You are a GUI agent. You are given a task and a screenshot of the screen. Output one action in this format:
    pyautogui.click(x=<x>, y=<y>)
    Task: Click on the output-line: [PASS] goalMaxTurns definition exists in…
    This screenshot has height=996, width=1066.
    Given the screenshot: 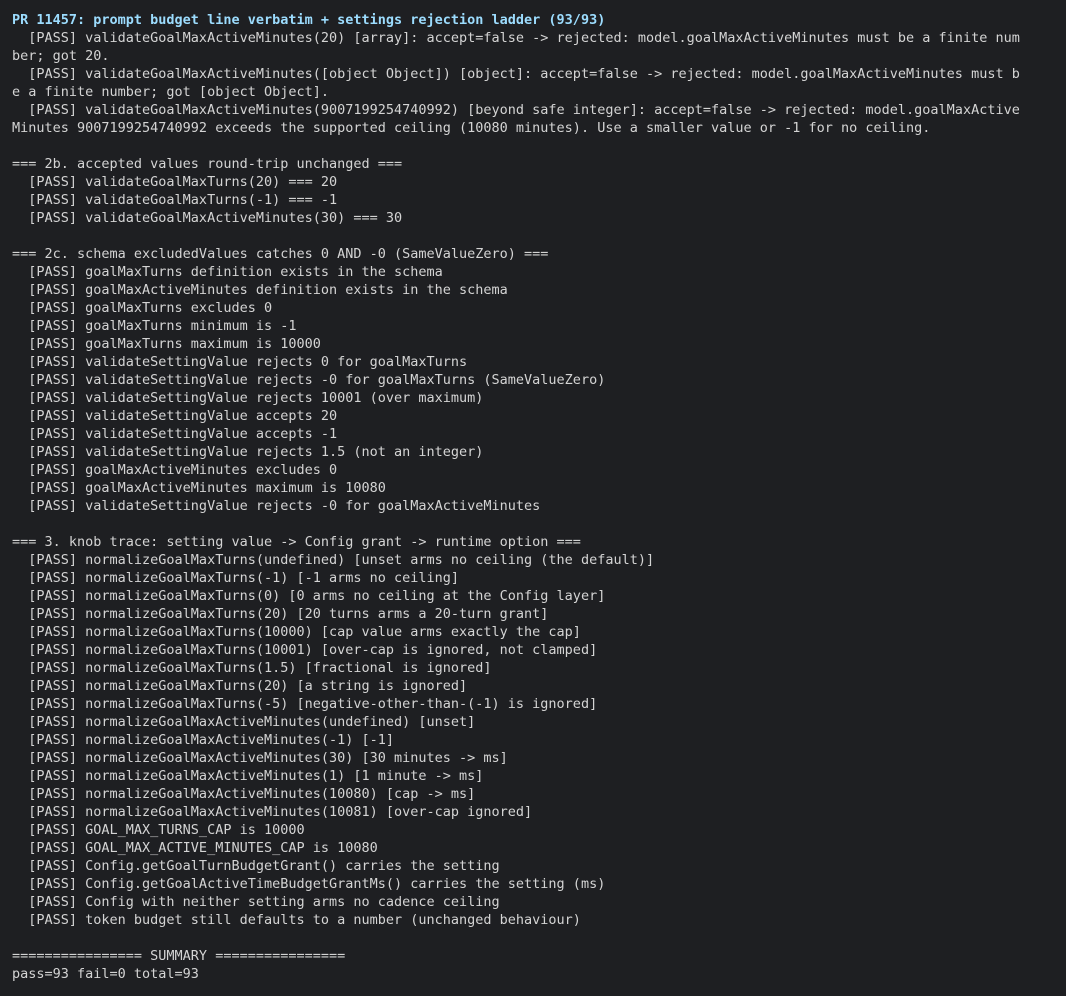 What is the action you would take?
    pyautogui.click(x=227, y=272)
    